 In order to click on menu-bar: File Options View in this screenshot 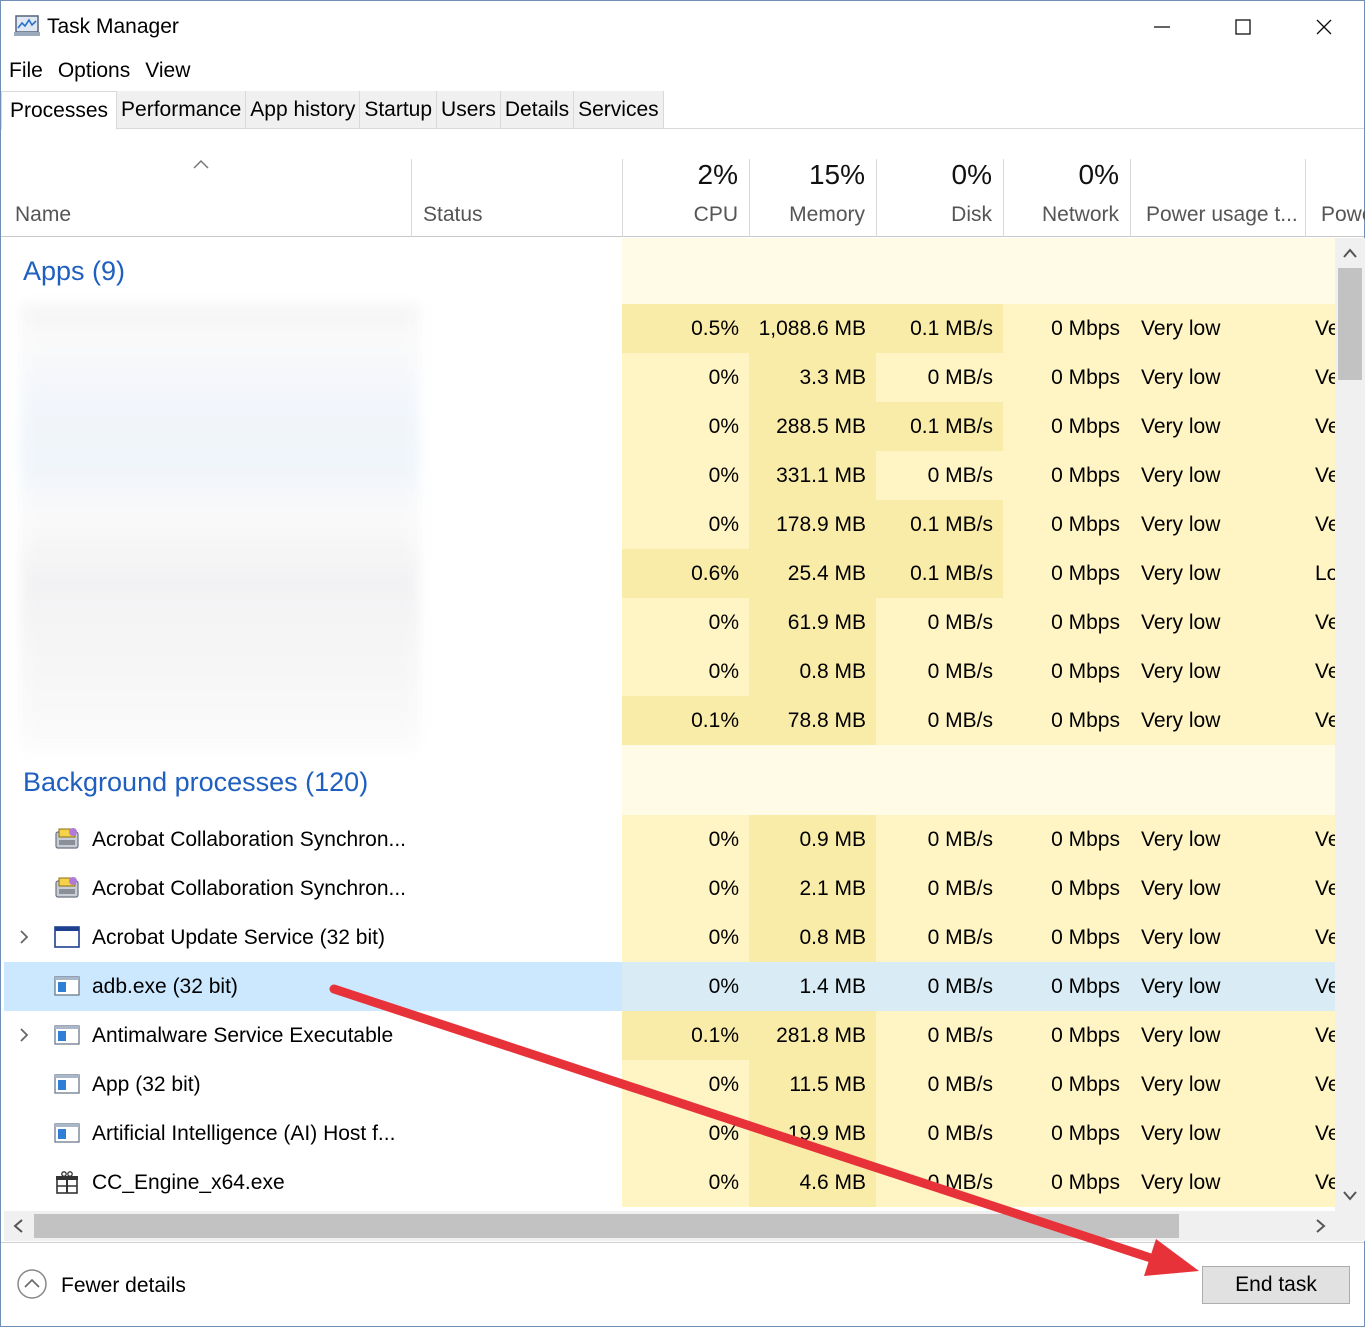, I will do `click(99, 71)`.